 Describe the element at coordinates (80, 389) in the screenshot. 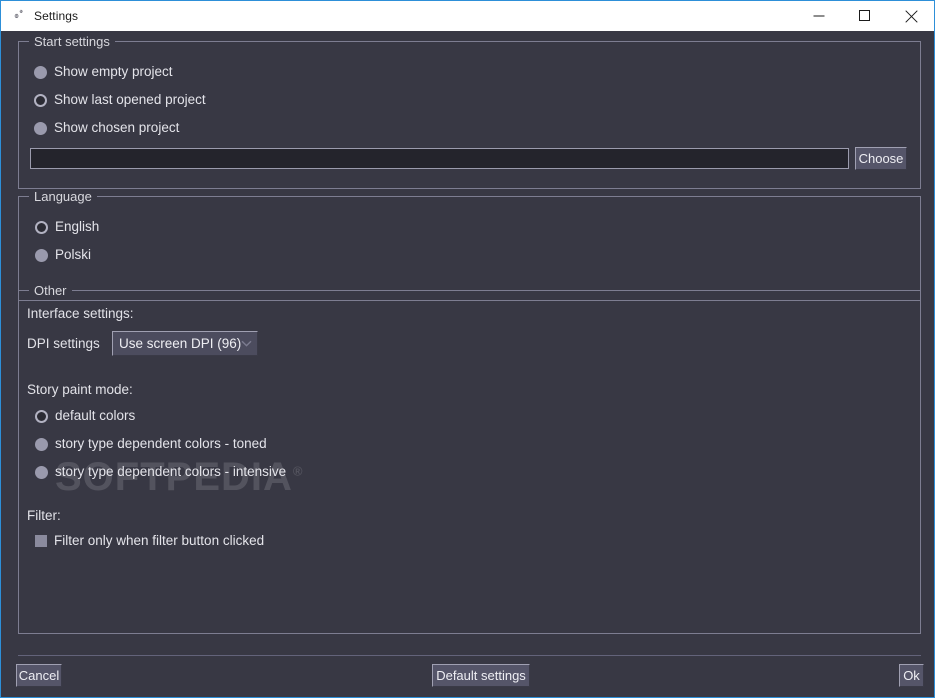

I see `story-paint-mode-label: Story paint mode:` at that location.